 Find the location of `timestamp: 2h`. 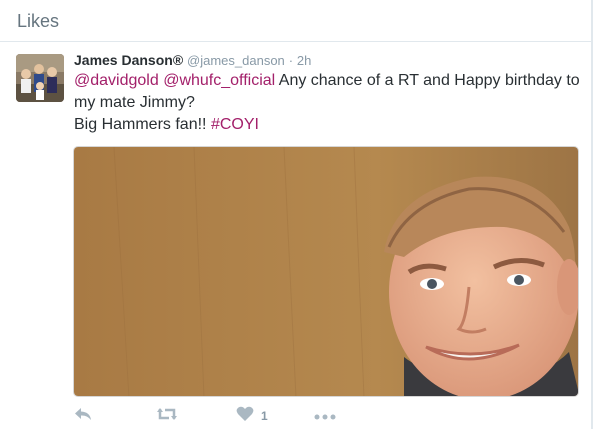

timestamp: 2h is located at coordinates (304, 60).